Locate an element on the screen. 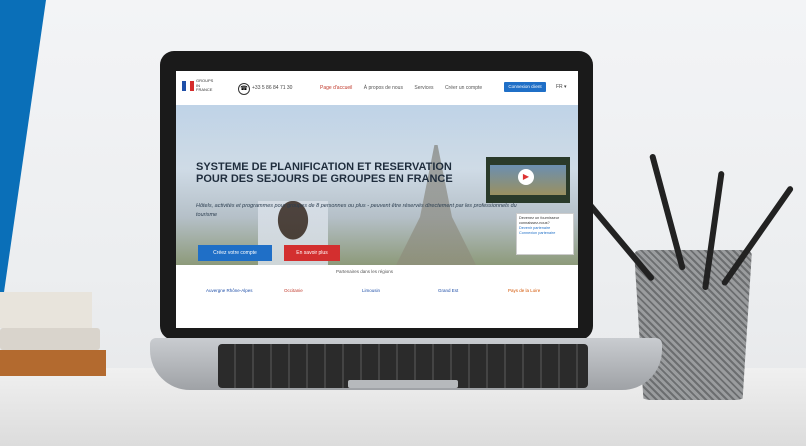  client-login-button: Connexion client is located at coordinates (525, 87).